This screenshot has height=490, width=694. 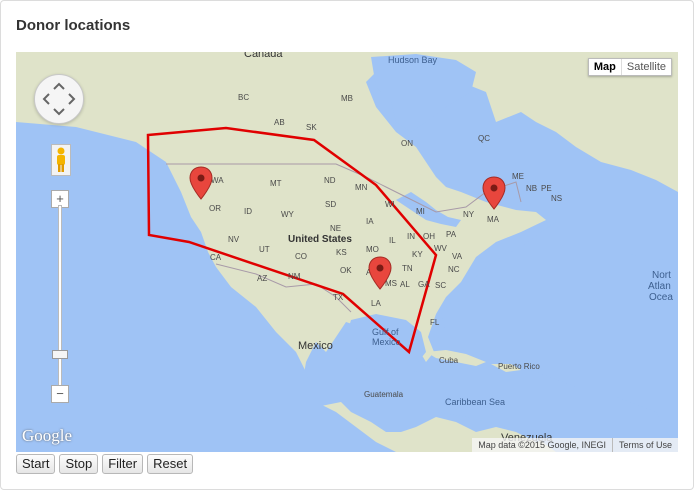 I want to click on map-marker-massachusetts, so click(x=494, y=193).